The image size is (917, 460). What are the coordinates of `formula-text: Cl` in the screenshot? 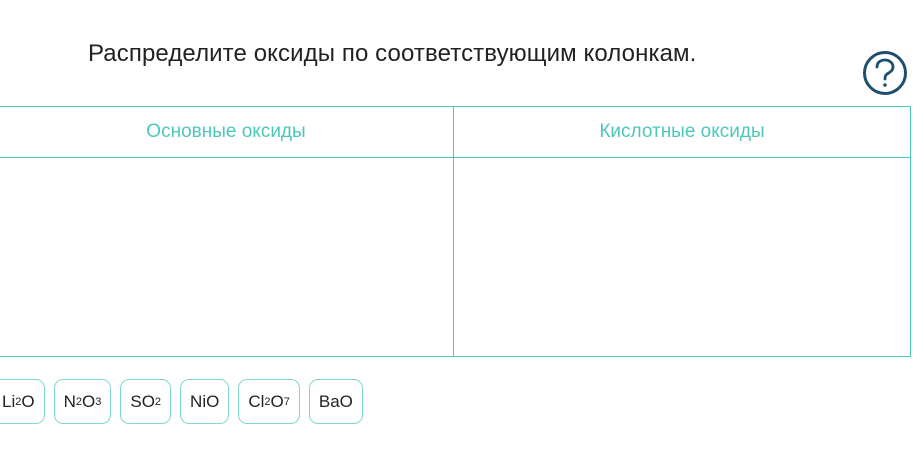 It's located at (256, 401).